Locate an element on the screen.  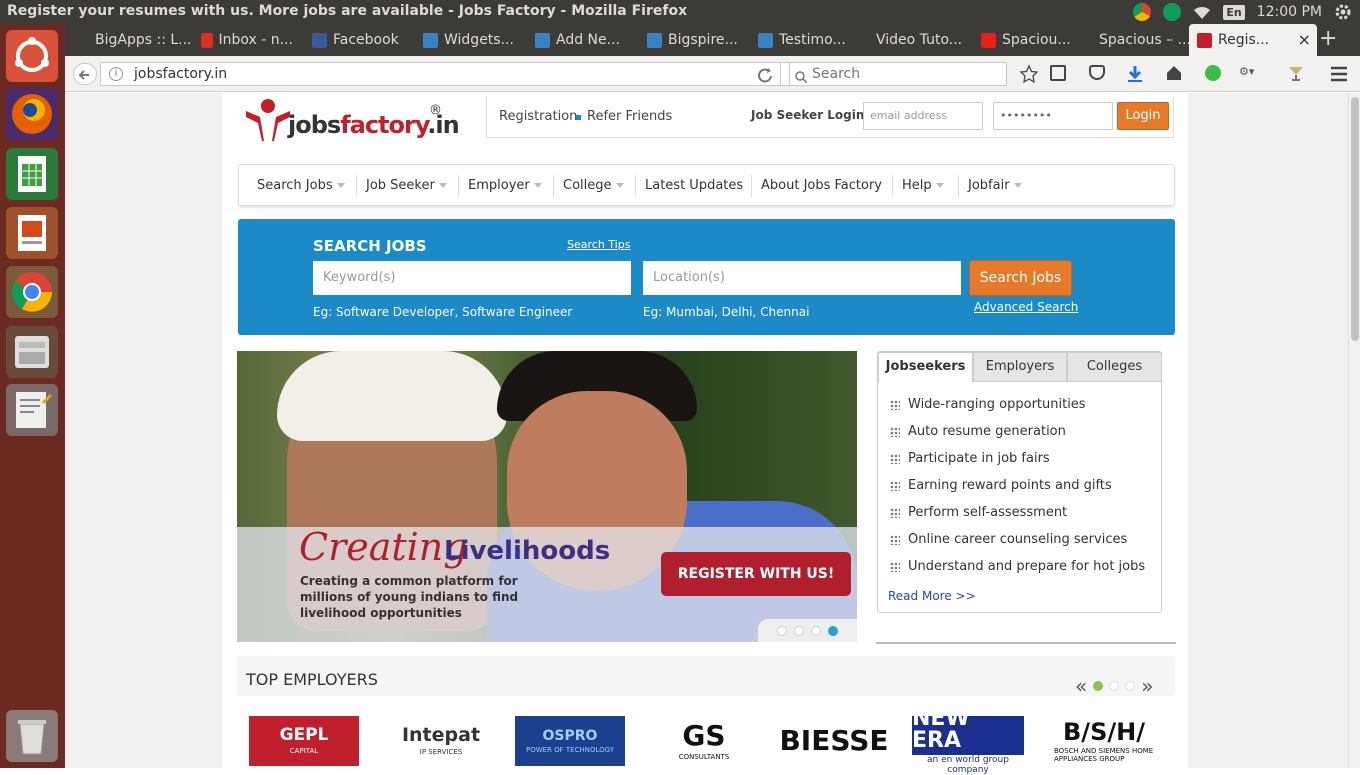
employer-logo: NEW ERA an en world group company is located at coordinates (968, 741).